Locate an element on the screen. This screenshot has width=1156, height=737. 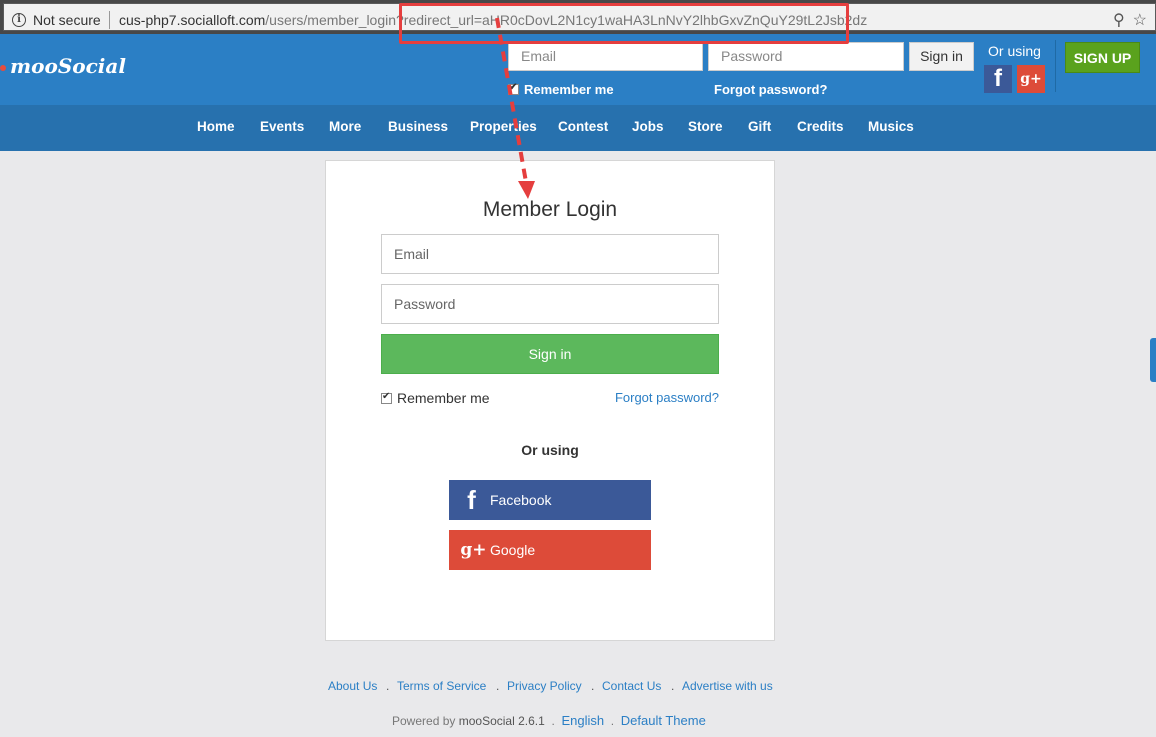
logo-text: mooSocial is located at coordinates (68, 66).